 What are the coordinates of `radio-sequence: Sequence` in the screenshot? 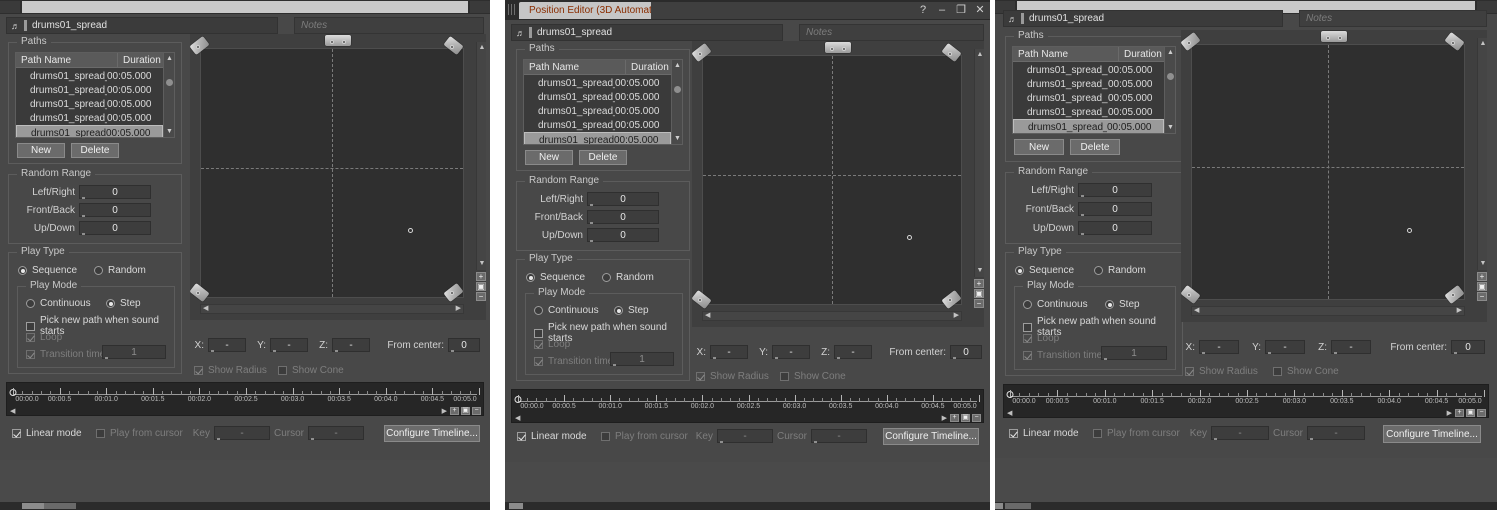 It's located at (555, 277).